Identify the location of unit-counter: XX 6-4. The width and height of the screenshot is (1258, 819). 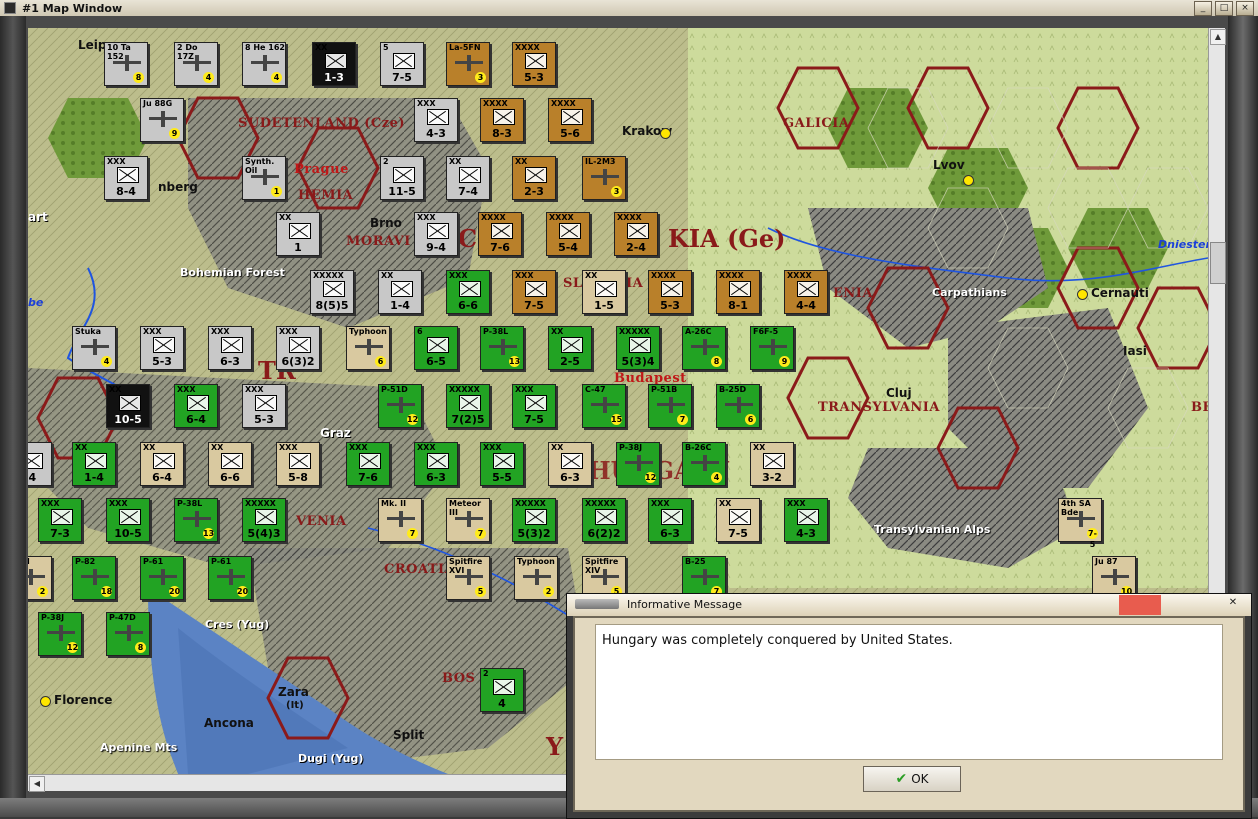
(162, 464).